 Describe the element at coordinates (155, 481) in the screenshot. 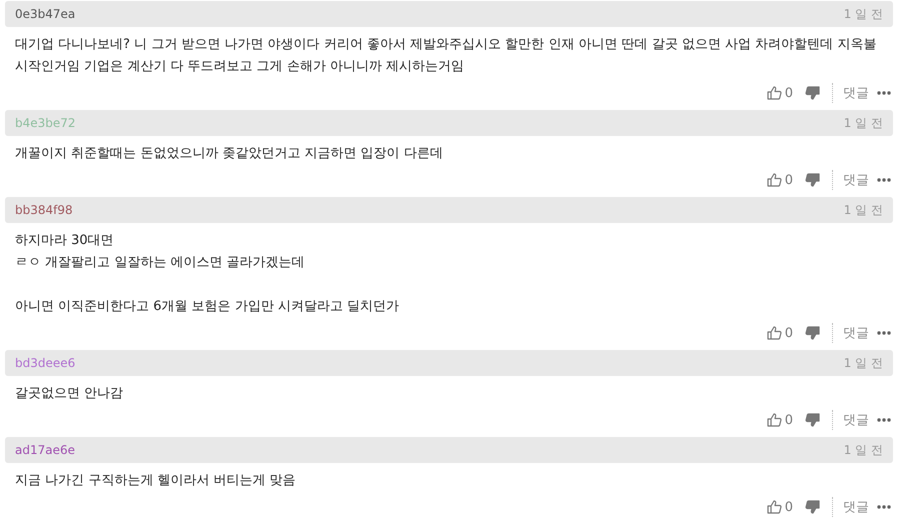

I see `comment-text: 지금 나가긴 구직하는게 헬이라서 버티는게 맞음` at that location.